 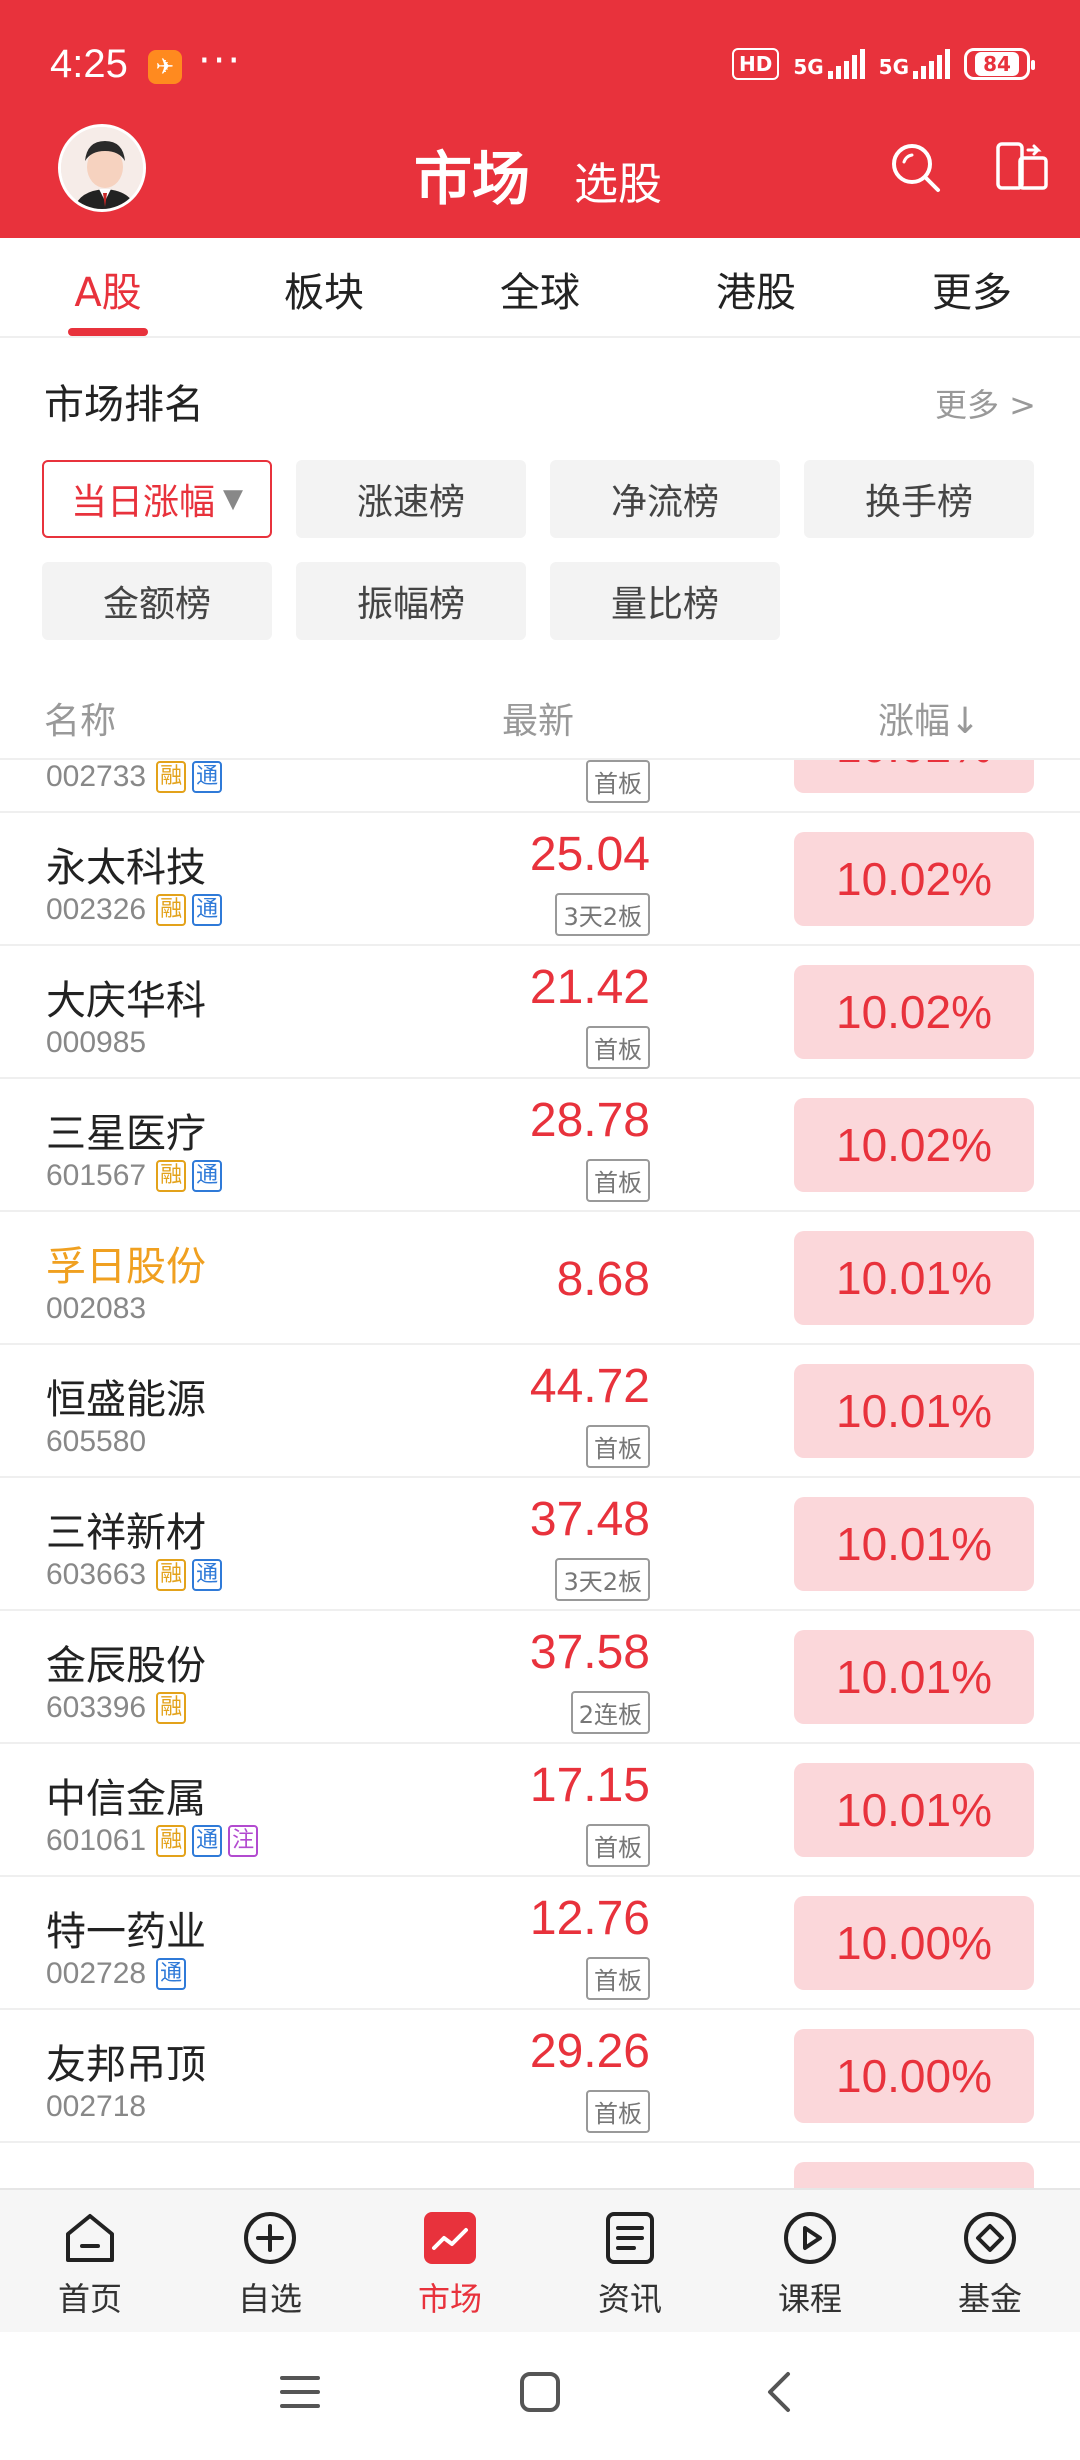 I want to click on code-line: 000985, so click(x=98, y=1043).